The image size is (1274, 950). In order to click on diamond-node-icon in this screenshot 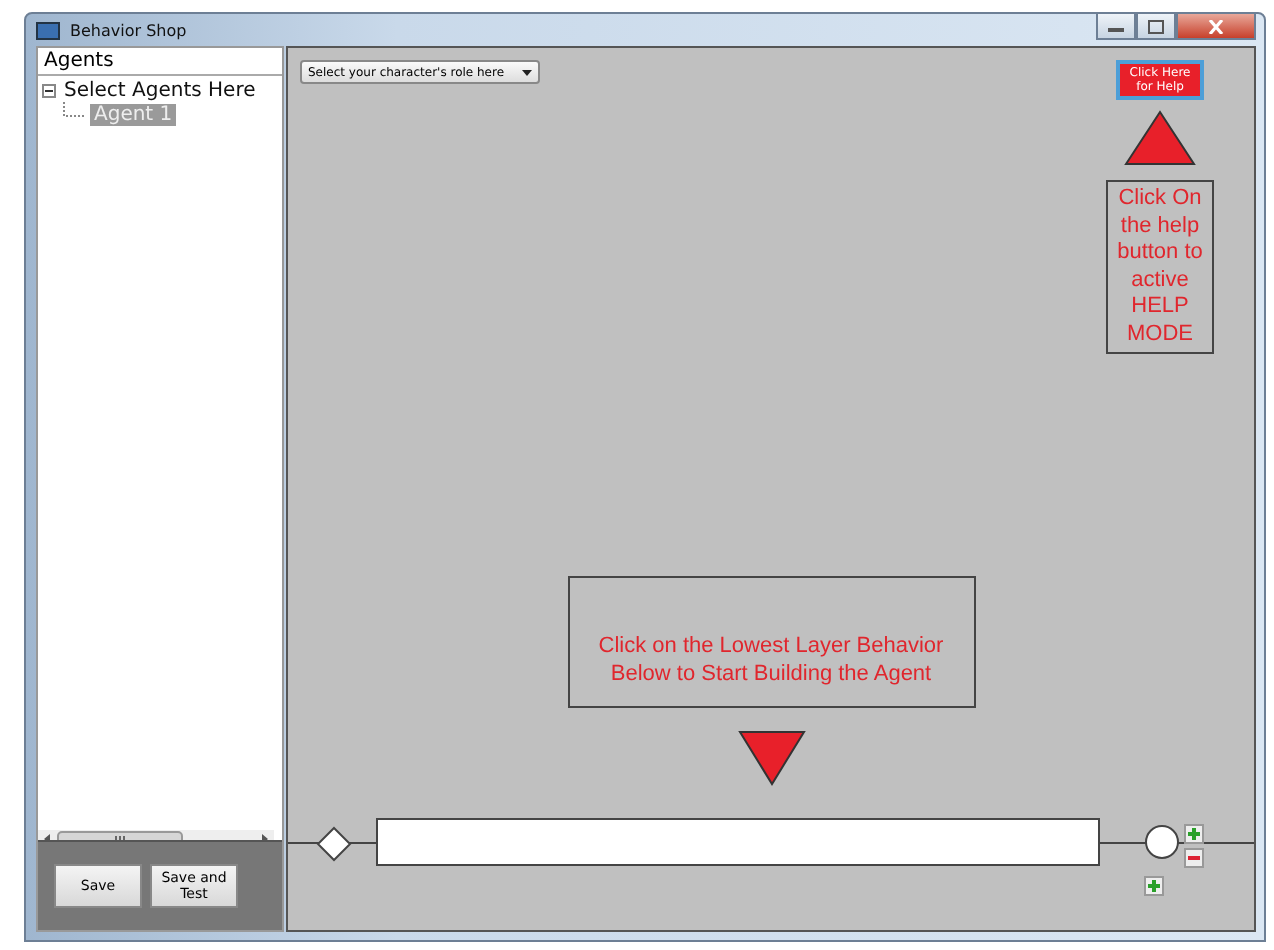, I will do `click(334, 844)`.